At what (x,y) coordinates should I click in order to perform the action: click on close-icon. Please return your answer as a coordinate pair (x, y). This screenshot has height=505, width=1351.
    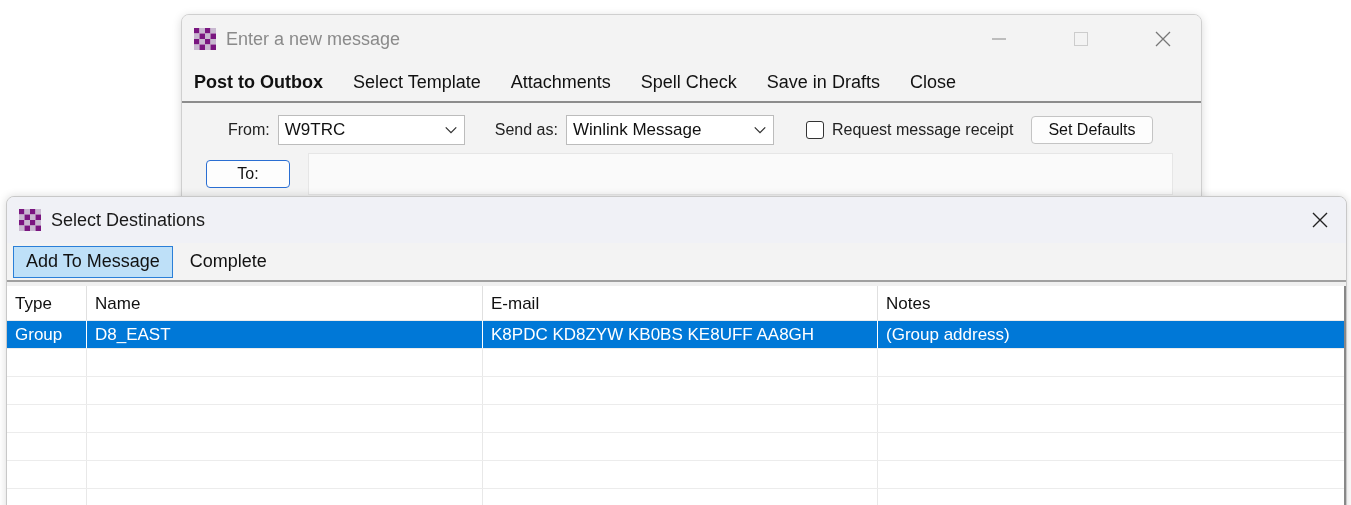
    Looking at the image, I should click on (1320, 220).